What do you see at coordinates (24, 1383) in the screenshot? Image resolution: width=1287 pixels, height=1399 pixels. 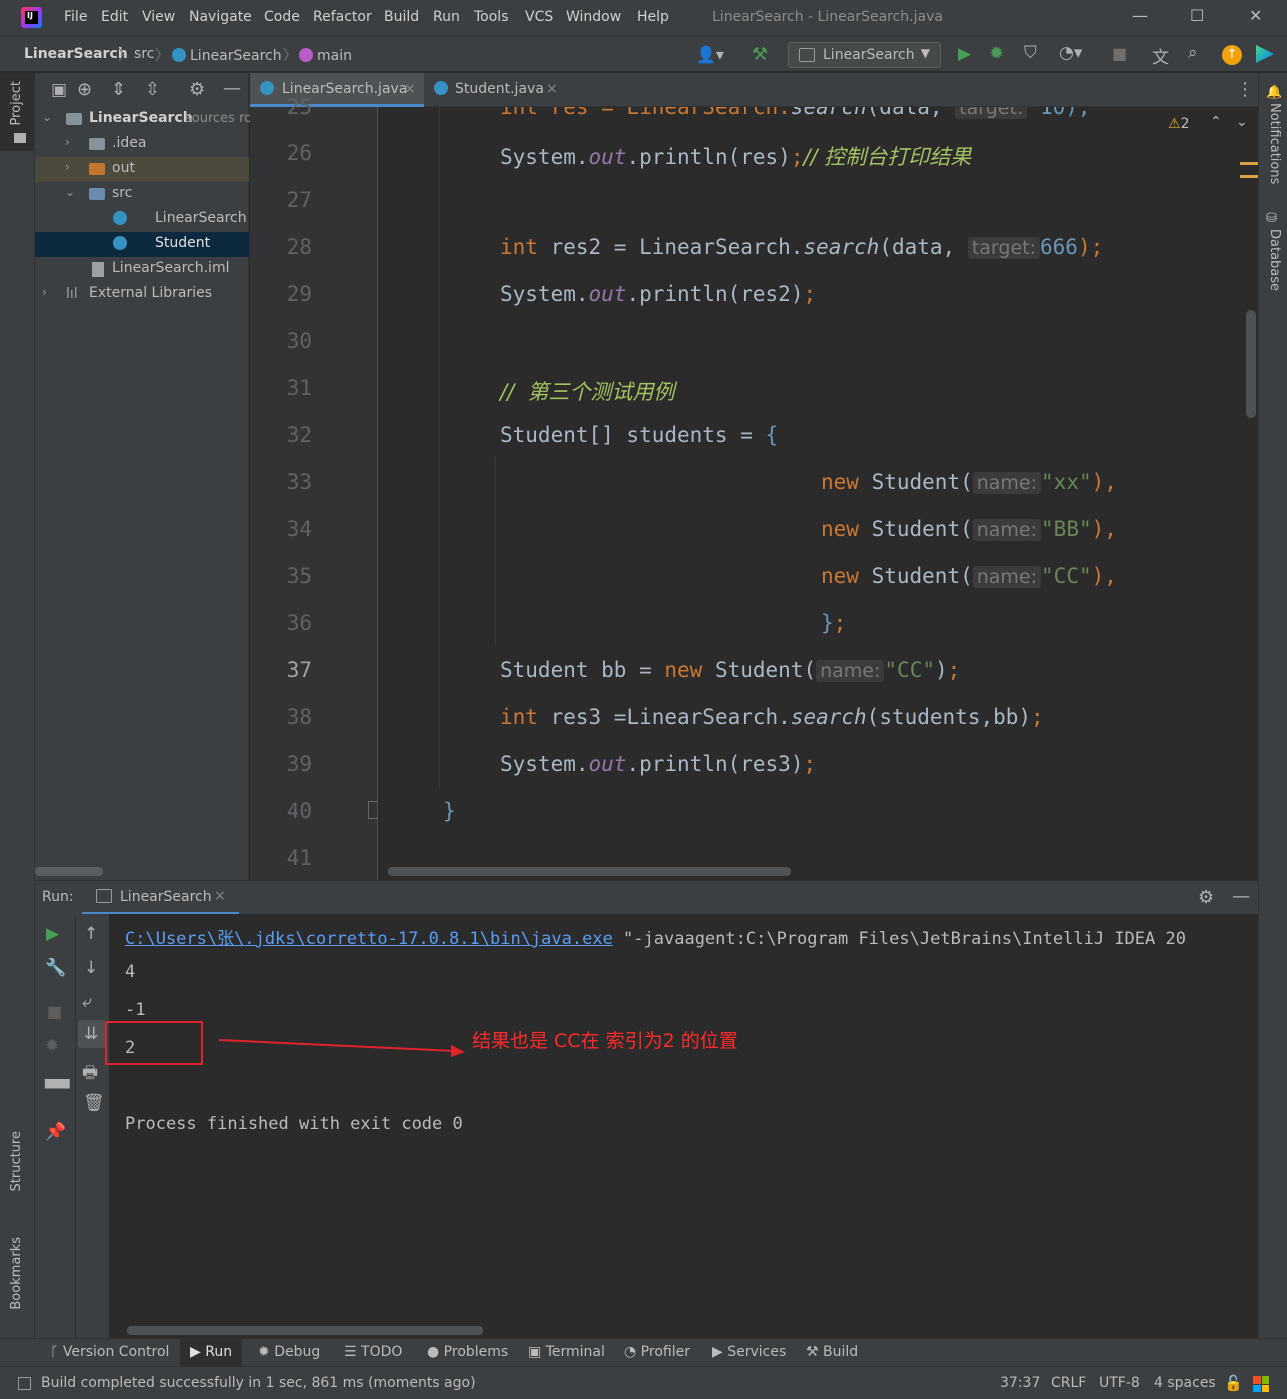 I see `toggle-tool-windows-icon` at bounding box center [24, 1383].